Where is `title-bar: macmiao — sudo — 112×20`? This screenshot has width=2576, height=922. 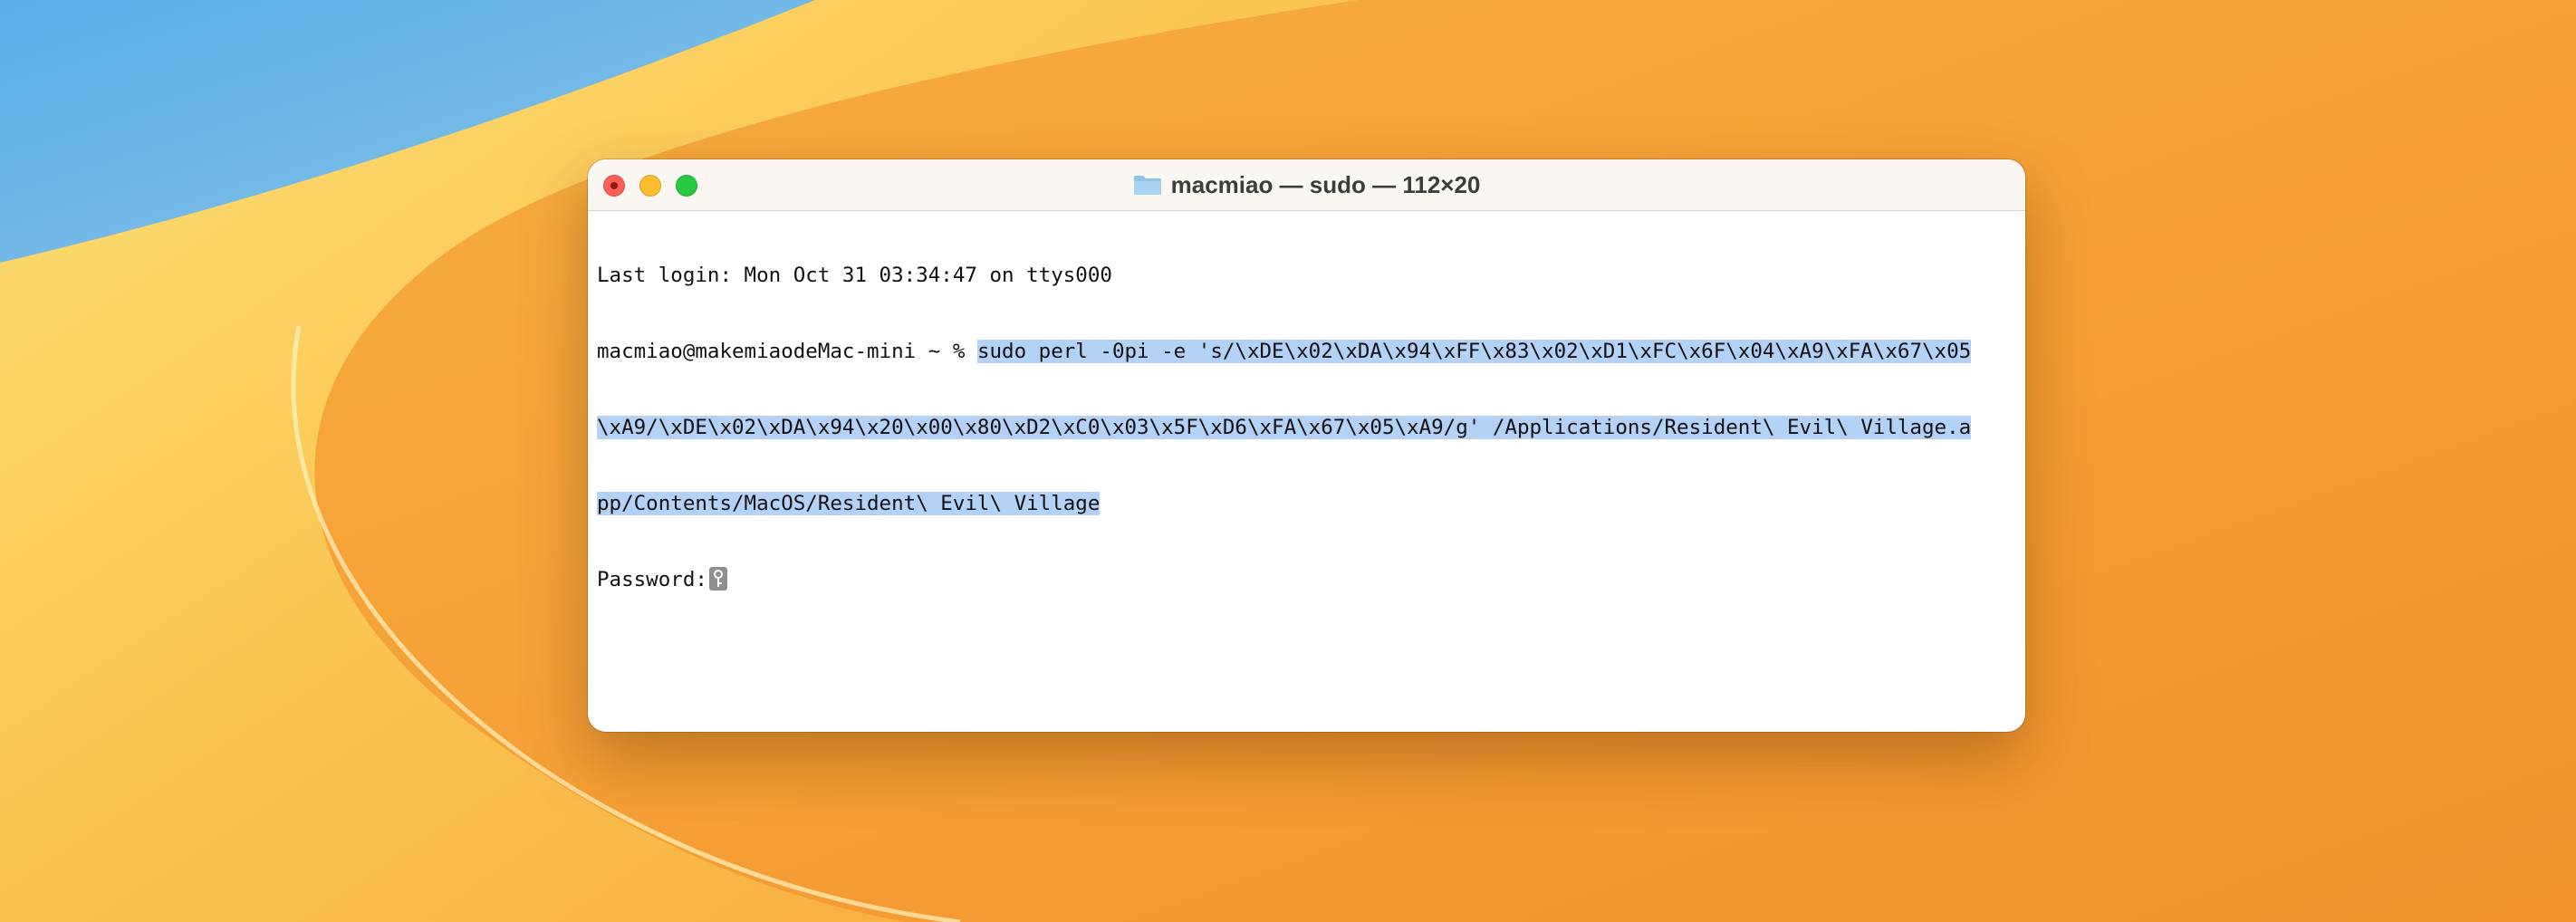
title-bar: macmiao — sudo — 112×20 is located at coordinates (1306, 185).